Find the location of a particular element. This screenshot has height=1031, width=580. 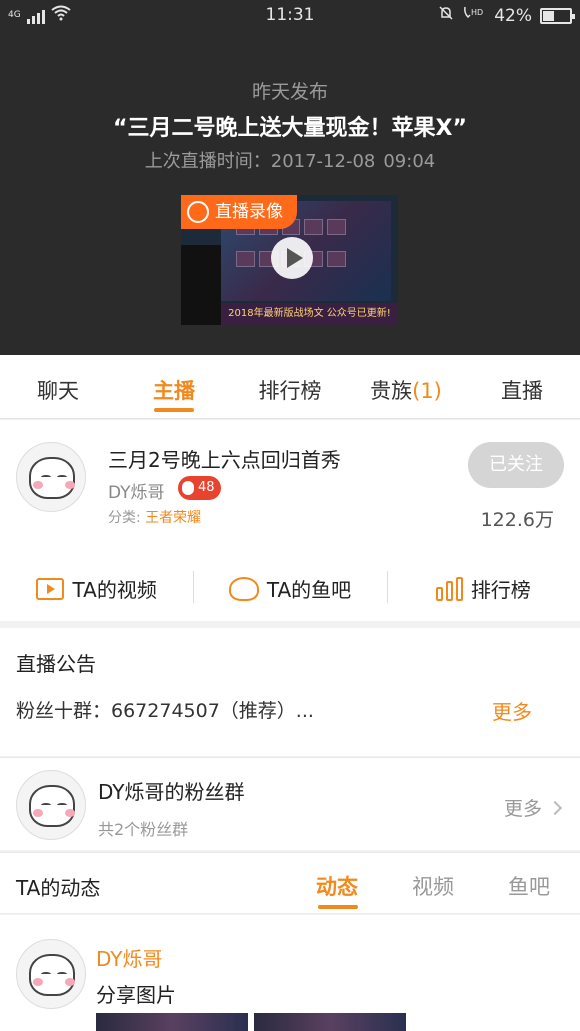

mute-bell-icon is located at coordinates (446, 15).